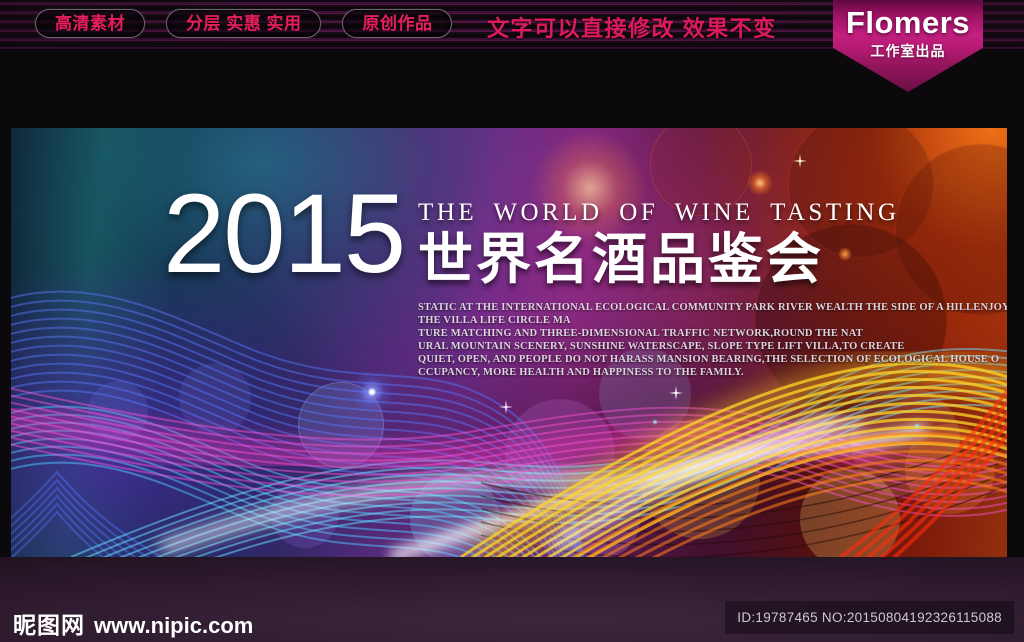  I want to click on tag-hd-material: 高清素材, so click(90, 23).